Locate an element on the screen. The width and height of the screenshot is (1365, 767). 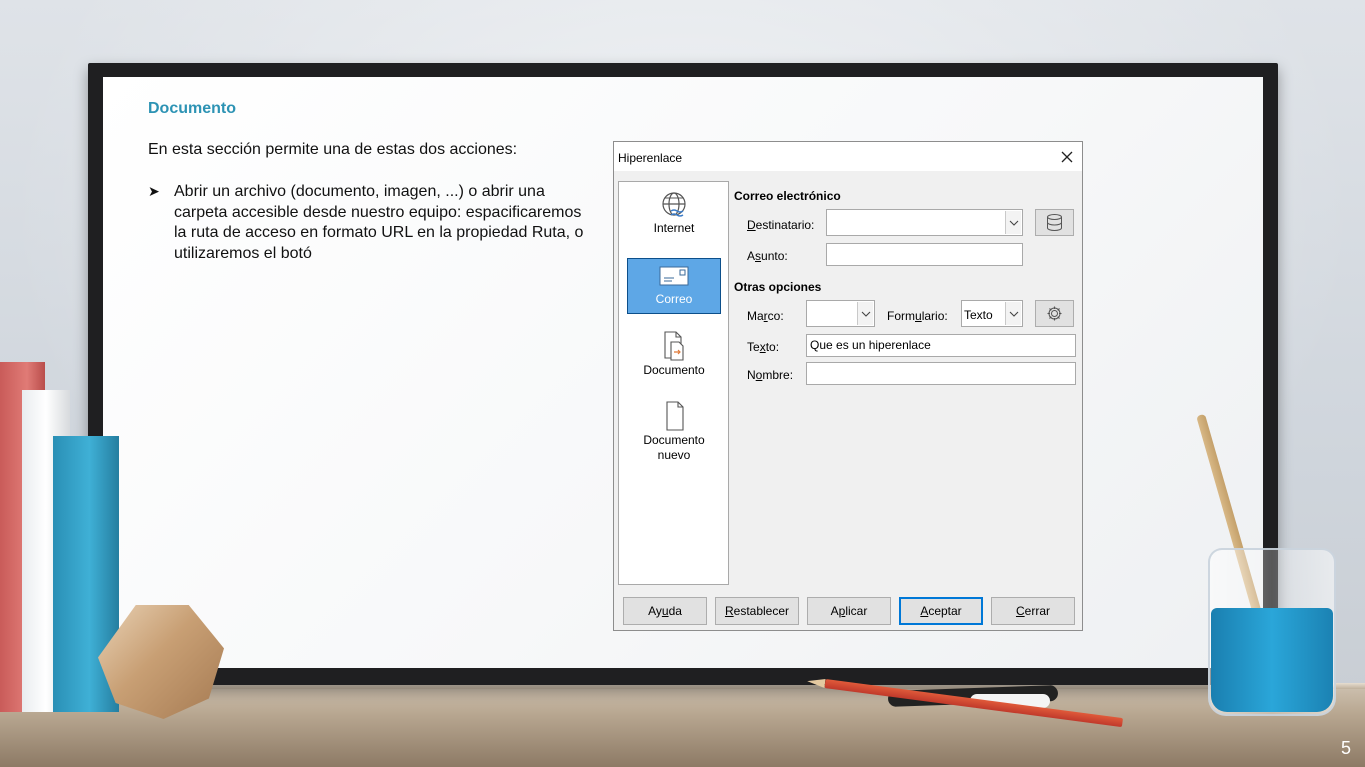
new-document-icon is located at coordinates (675, 416).